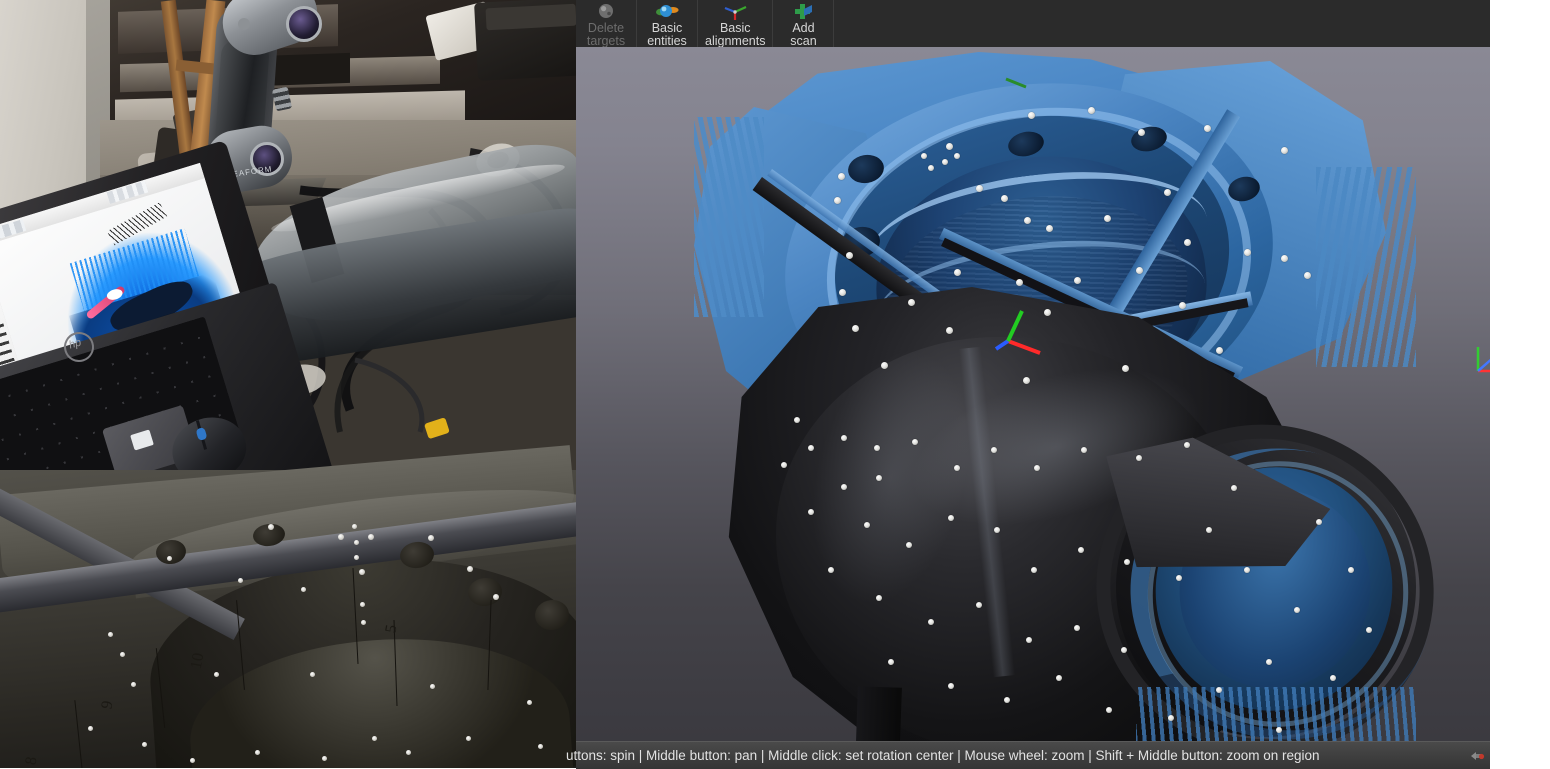 The height and width of the screenshot is (769, 1550). I want to click on mesh-fringe-bottom, so click(1276, 714).